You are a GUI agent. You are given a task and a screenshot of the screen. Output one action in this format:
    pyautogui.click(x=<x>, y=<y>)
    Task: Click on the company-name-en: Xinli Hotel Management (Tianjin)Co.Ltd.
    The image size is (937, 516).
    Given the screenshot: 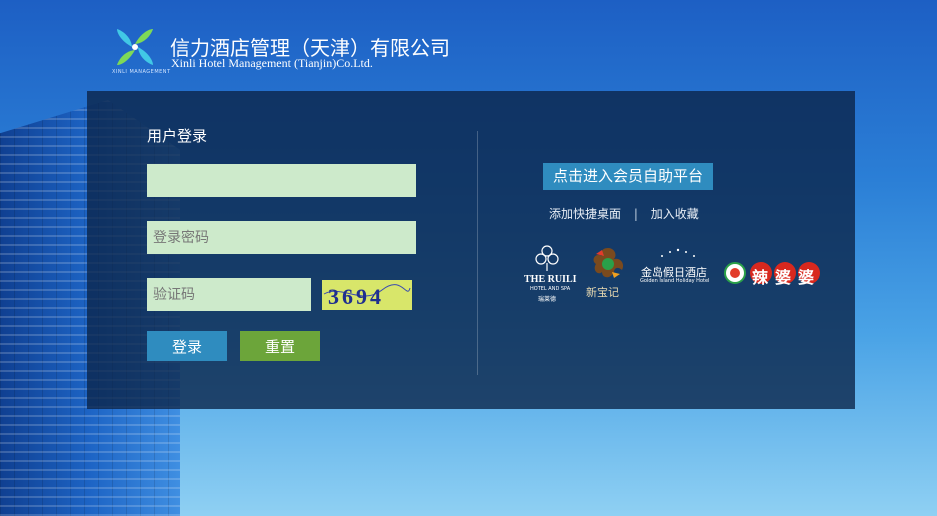 What is the action you would take?
    pyautogui.click(x=272, y=63)
    